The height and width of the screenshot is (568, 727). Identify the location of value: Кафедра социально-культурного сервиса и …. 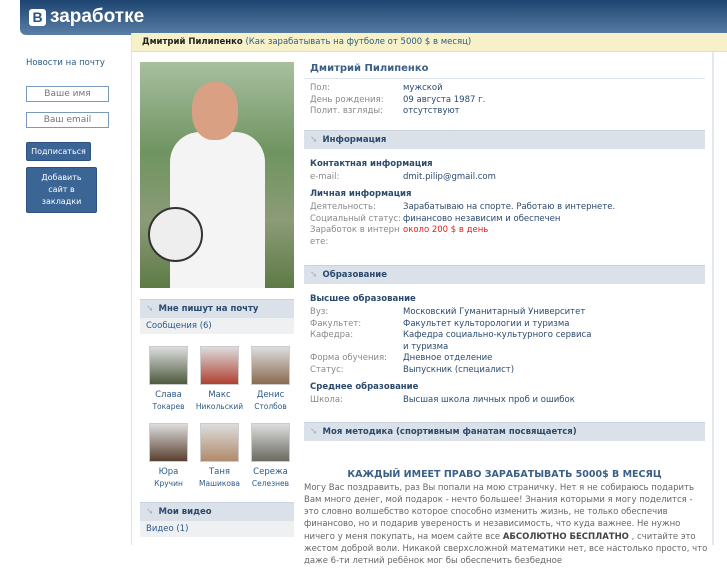
(497, 341).